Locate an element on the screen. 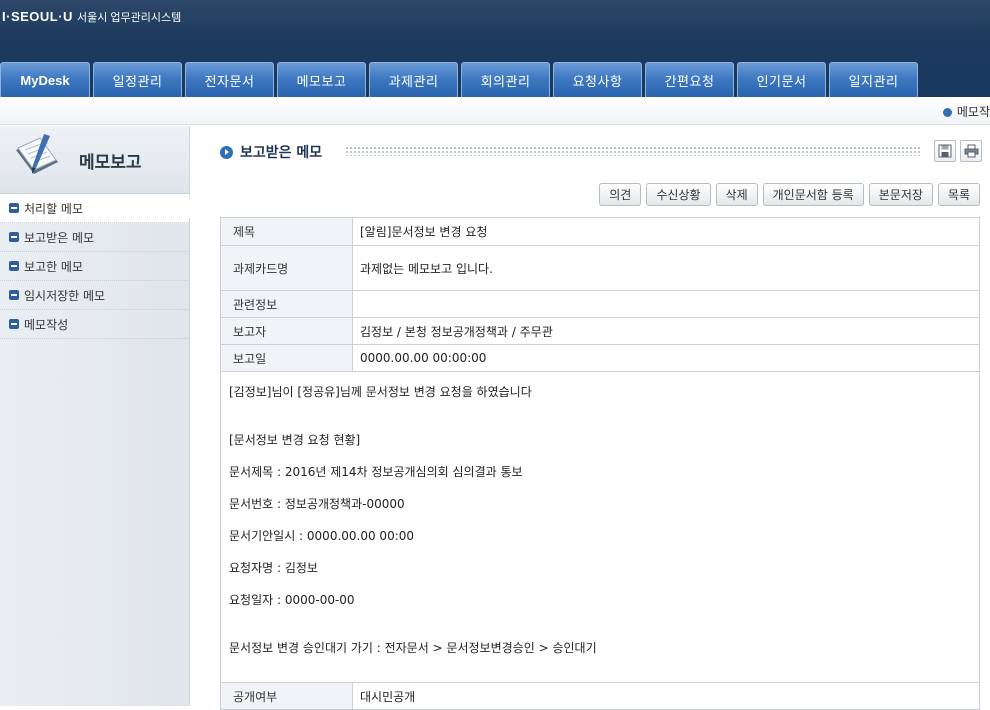 Image resolution: width=990 pixels, height=710 pixels. receipt-status-button: 수신상황 is located at coordinates (678, 194).